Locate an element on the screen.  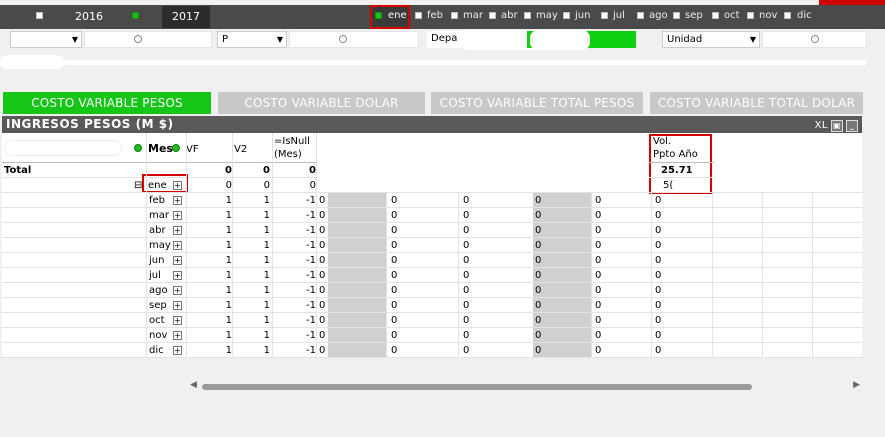
dropdown-2: P ▼ is located at coordinates (252, 39).